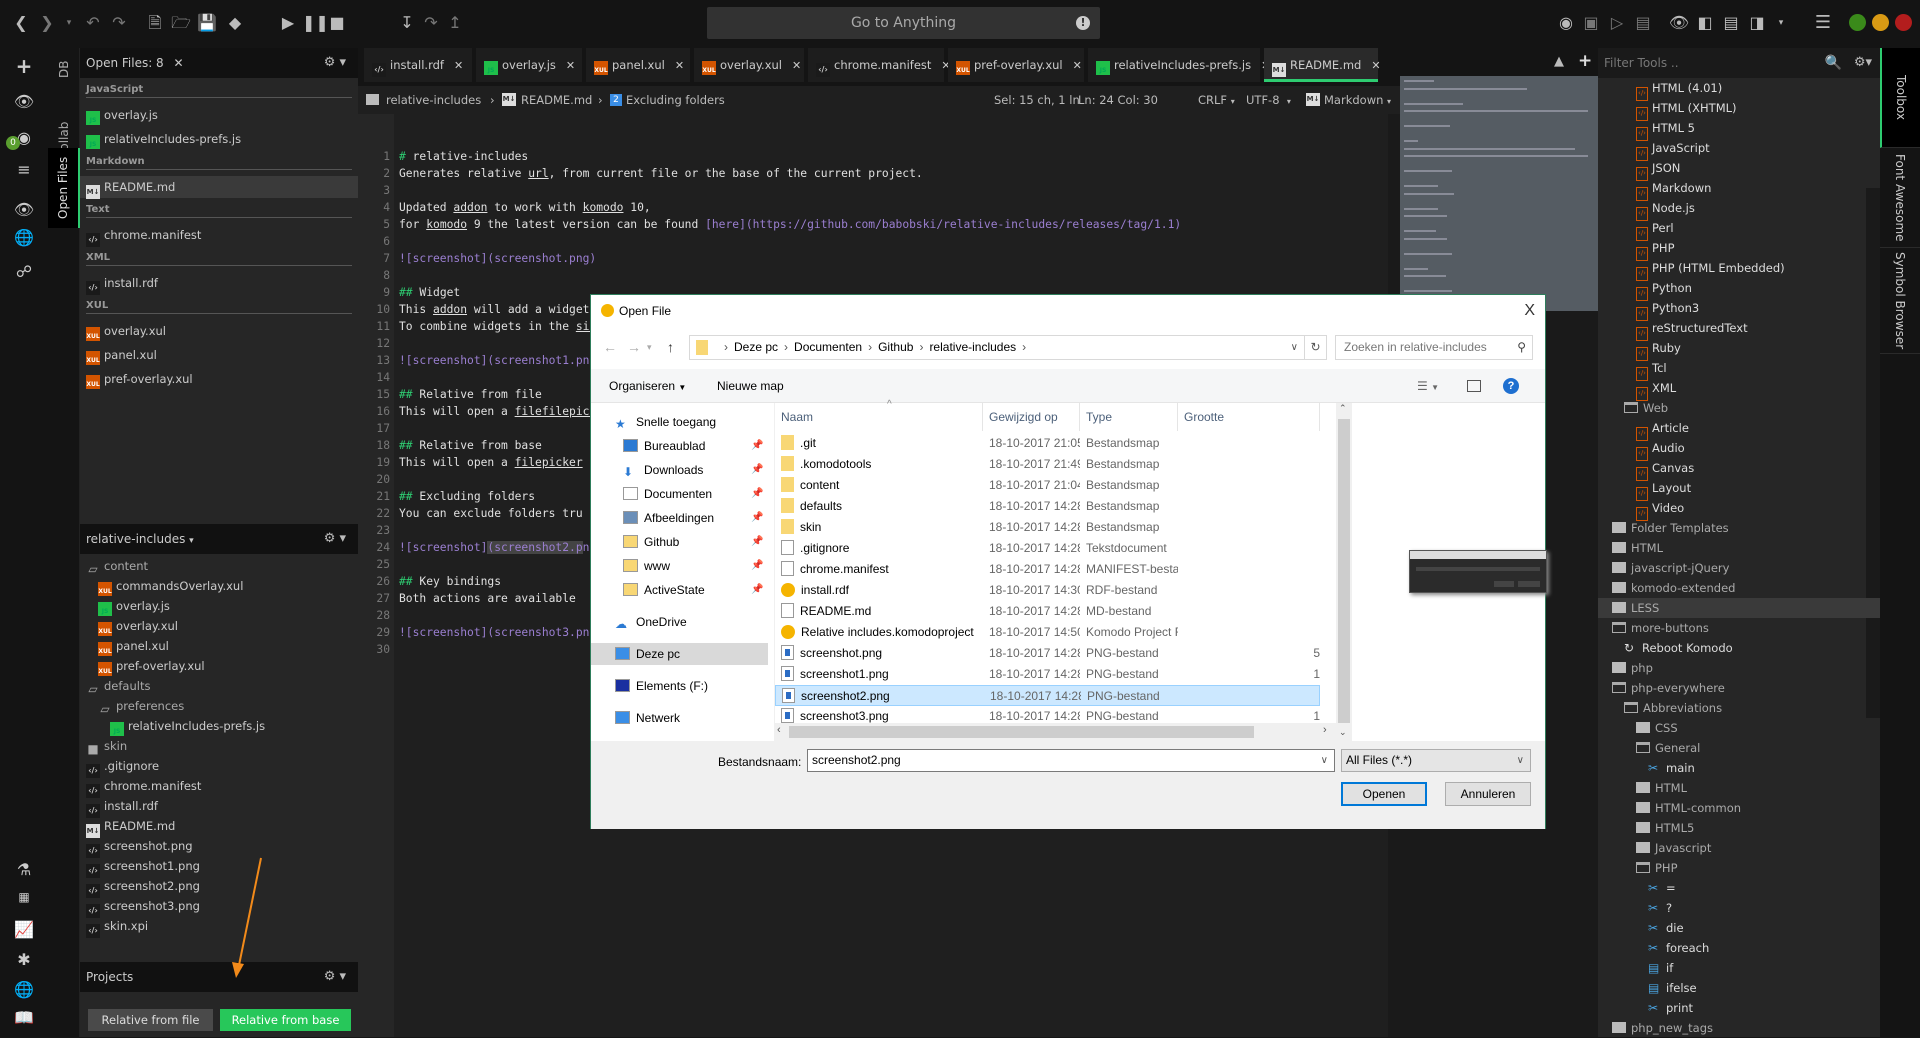 Image resolution: width=1920 pixels, height=1038 pixels. Describe the element at coordinates (219, 235) in the screenshot. I see `open-file-item: ‹/› chrome.manifest` at that location.